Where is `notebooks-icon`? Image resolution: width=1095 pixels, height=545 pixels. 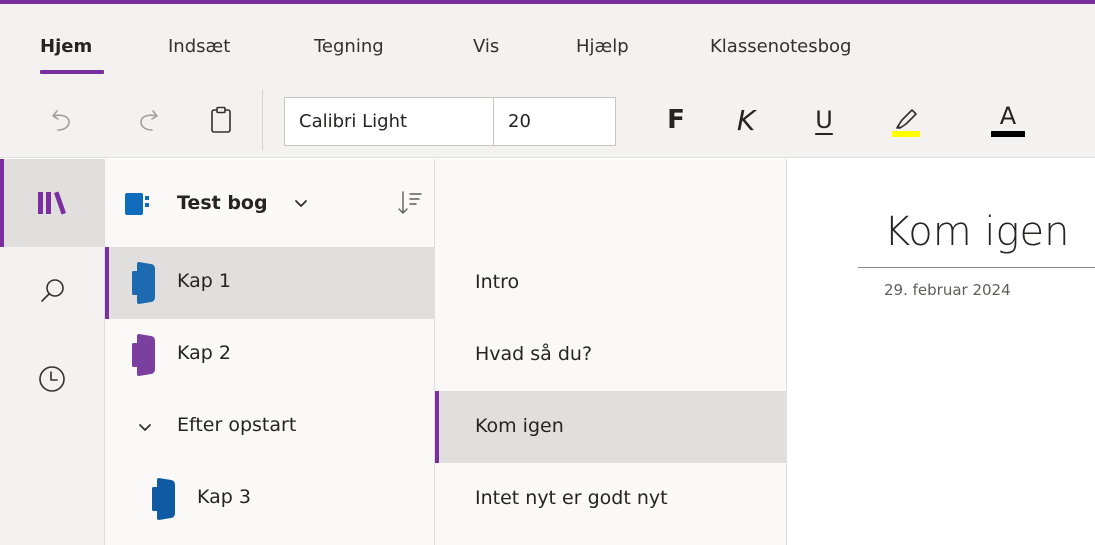
notebooks-icon is located at coordinates (52, 203).